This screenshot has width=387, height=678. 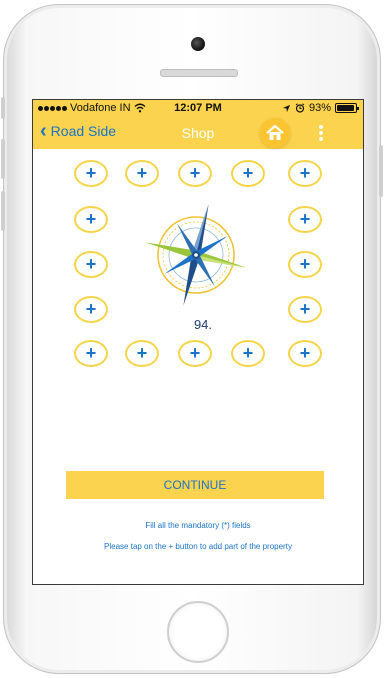 I want to click on home-button, so click(x=198, y=632).